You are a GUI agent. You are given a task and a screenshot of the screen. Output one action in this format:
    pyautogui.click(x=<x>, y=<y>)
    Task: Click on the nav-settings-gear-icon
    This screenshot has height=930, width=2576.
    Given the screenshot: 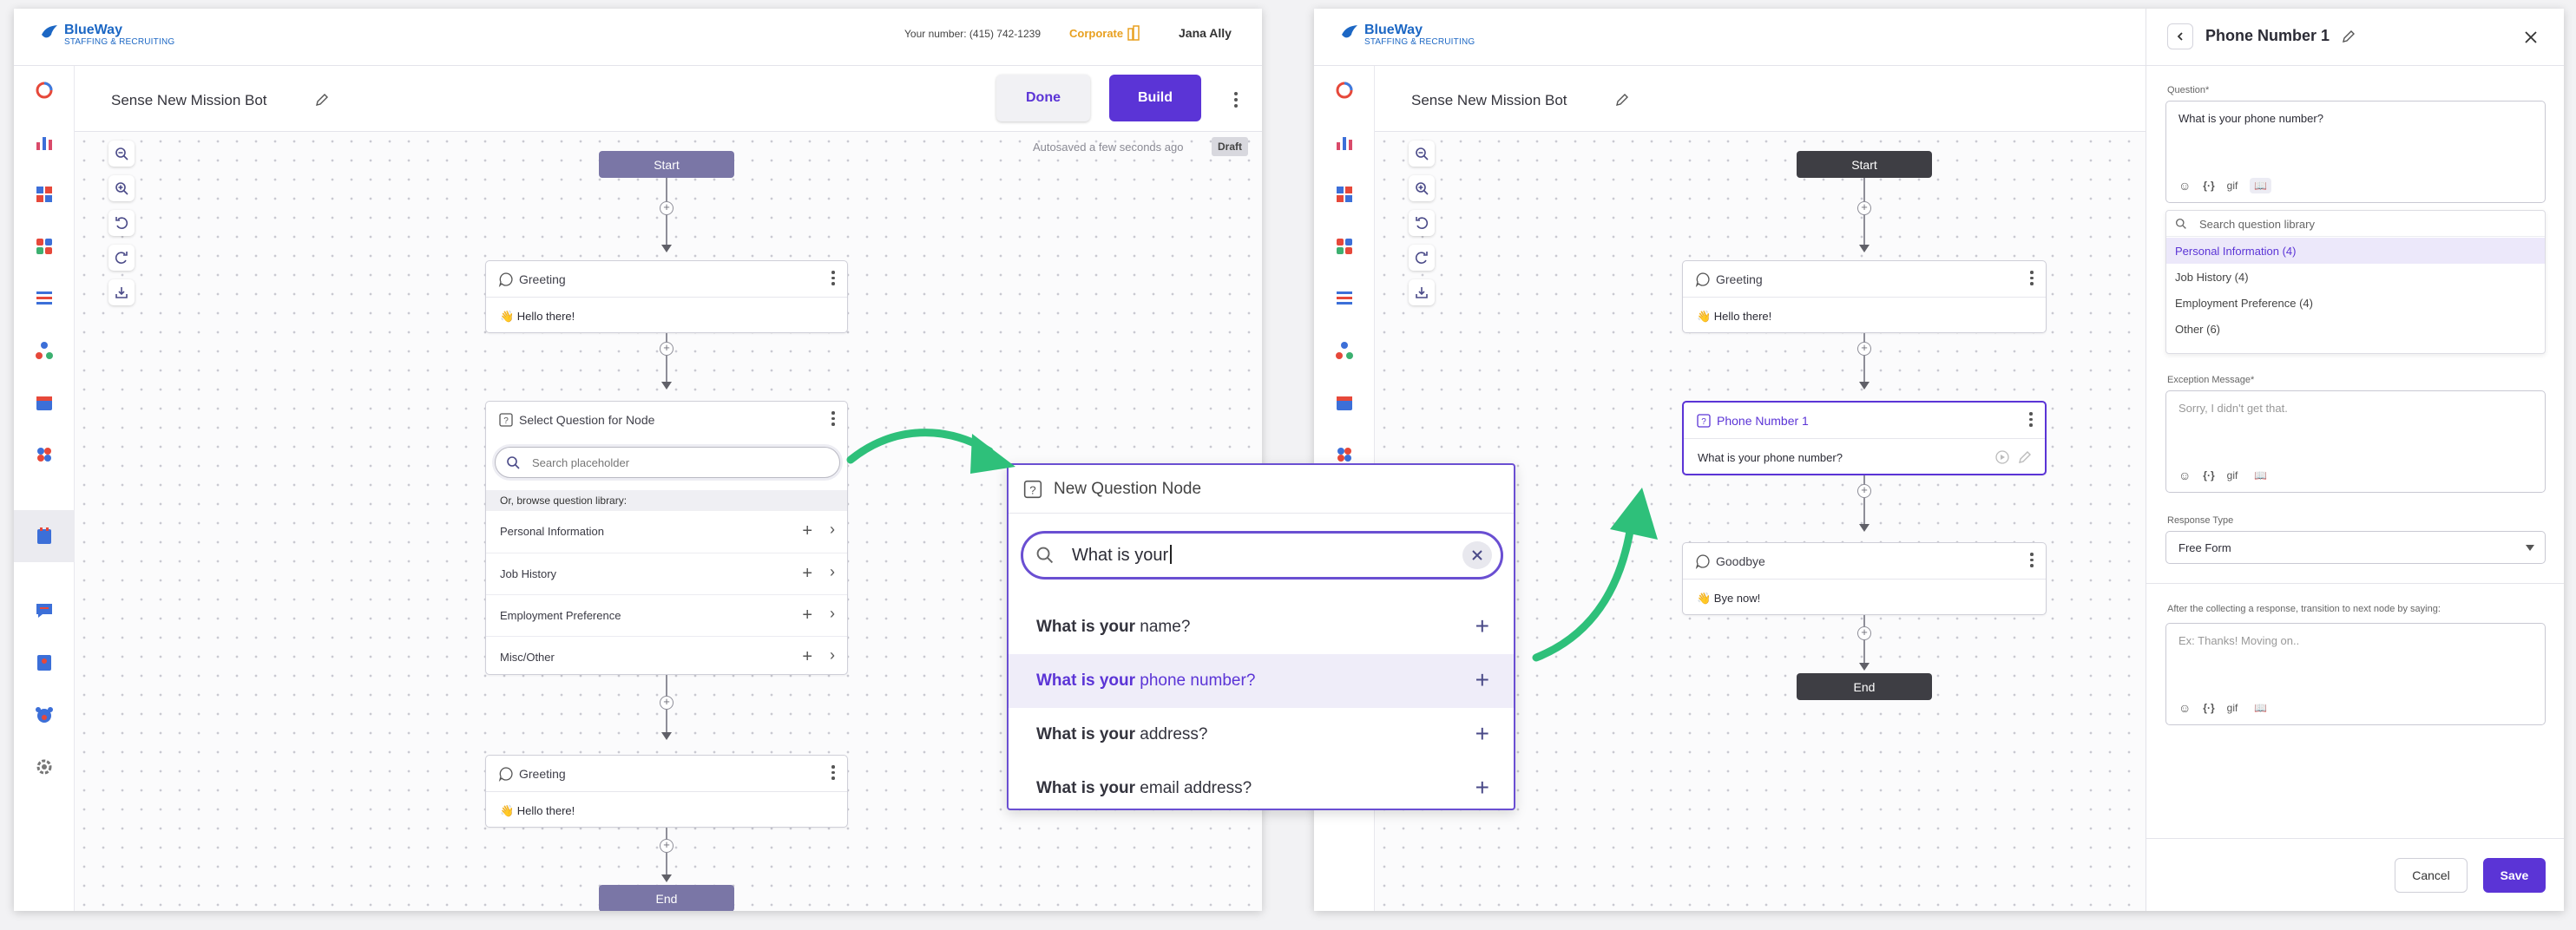 What is the action you would take?
    pyautogui.click(x=44, y=766)
    